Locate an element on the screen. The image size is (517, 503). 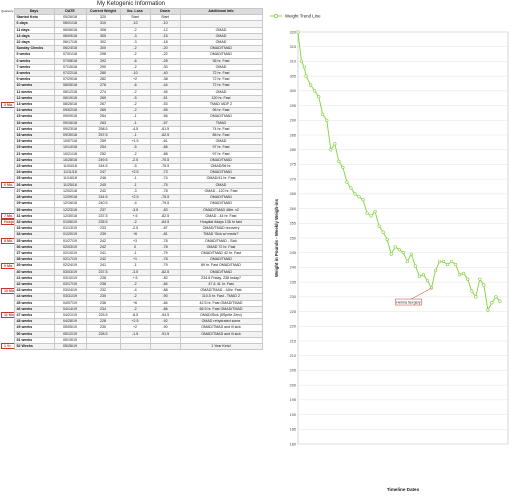
y-tick-label: 305 is located at coordinates (293, 76).